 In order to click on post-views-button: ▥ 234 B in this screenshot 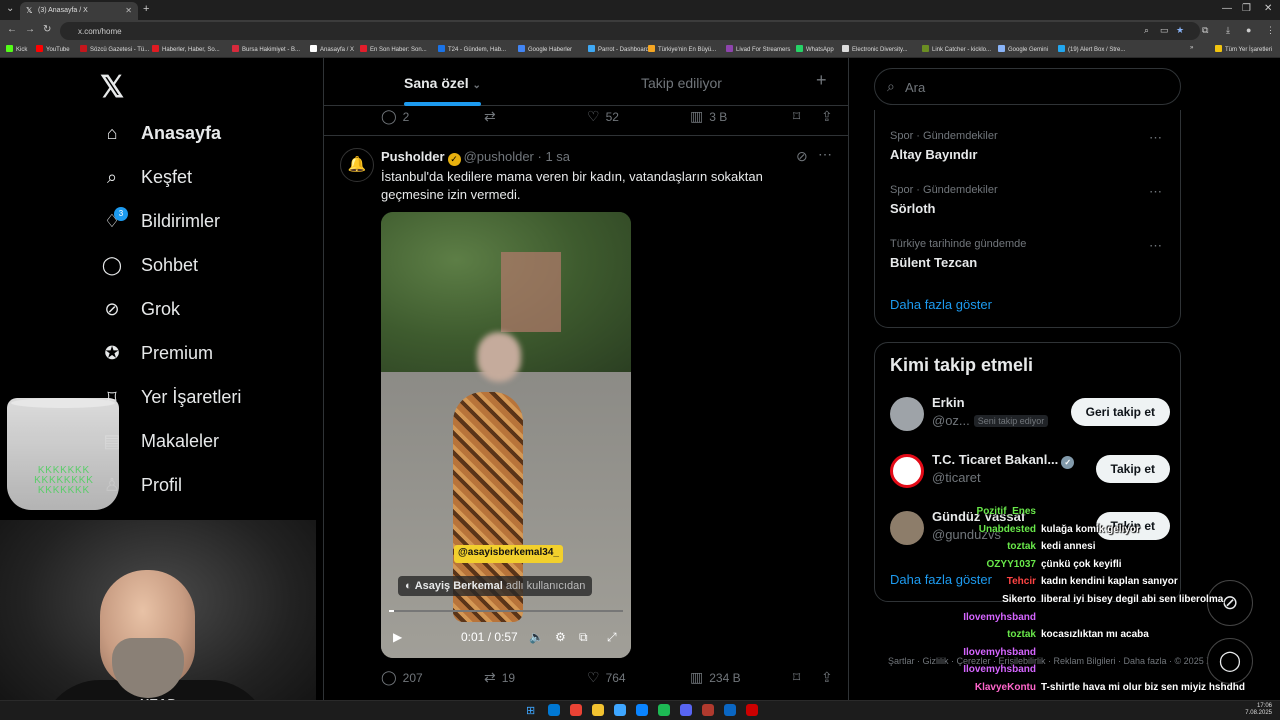, I will do `click(715, 677)`.